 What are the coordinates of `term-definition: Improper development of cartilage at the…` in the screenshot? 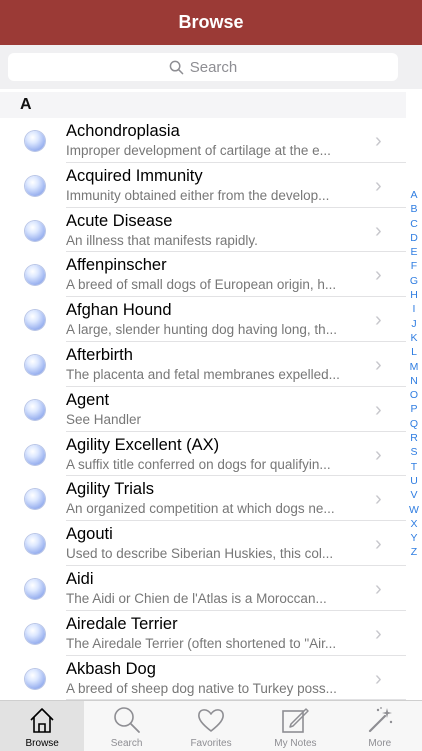 It's located at (198, 150).